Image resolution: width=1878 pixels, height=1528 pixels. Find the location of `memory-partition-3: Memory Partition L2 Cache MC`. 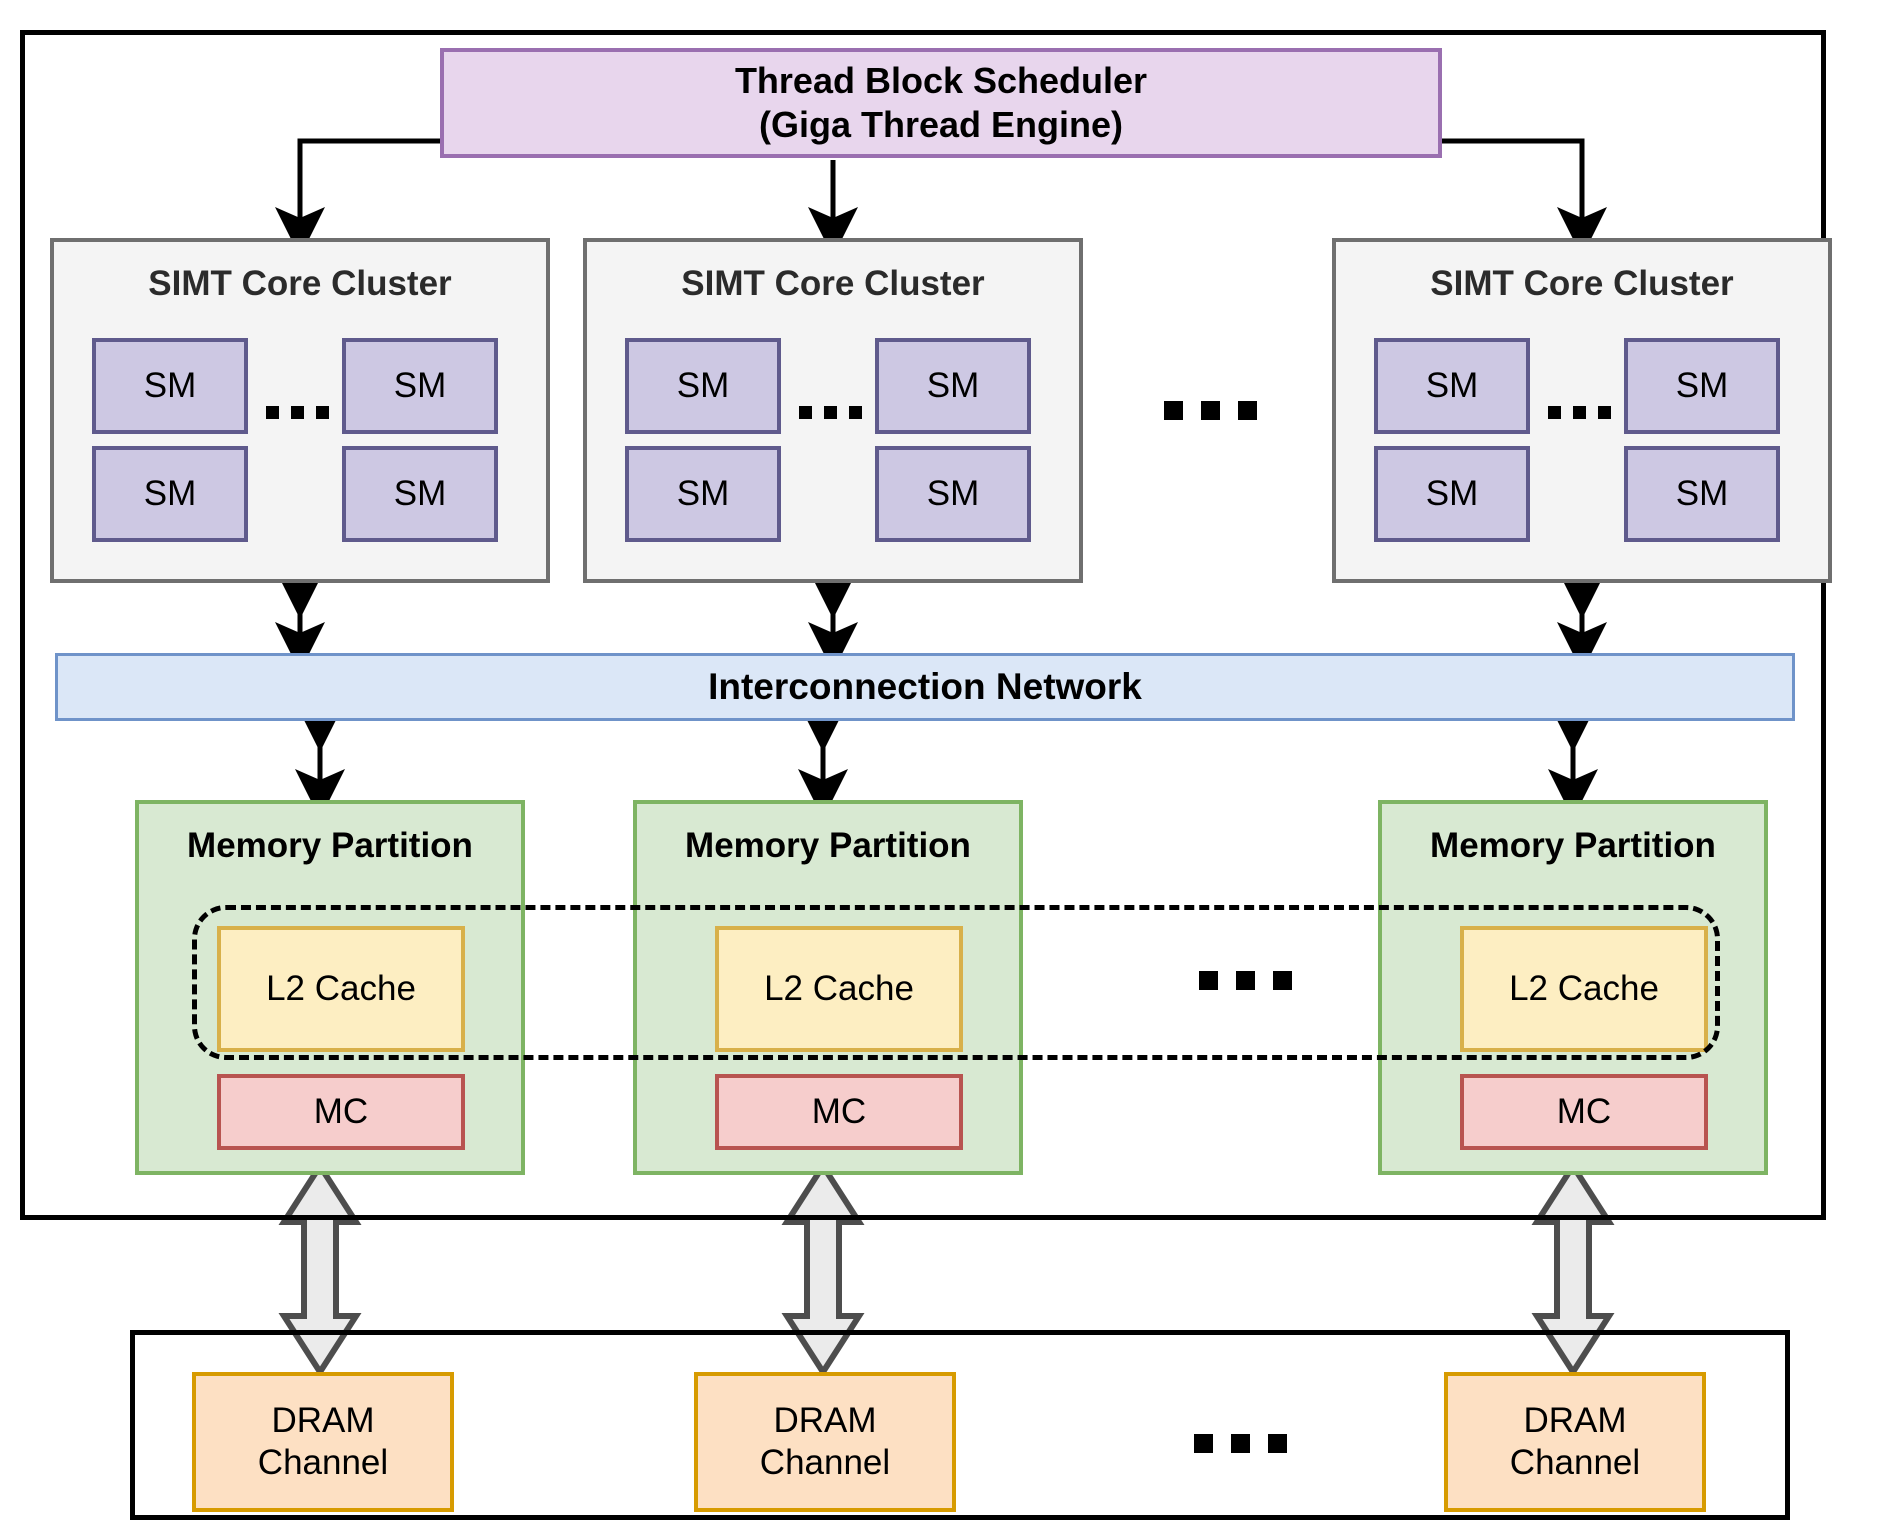

memory-partition-3: Memory Partition L2 Cache MC is located at coordinates (1573, 987).